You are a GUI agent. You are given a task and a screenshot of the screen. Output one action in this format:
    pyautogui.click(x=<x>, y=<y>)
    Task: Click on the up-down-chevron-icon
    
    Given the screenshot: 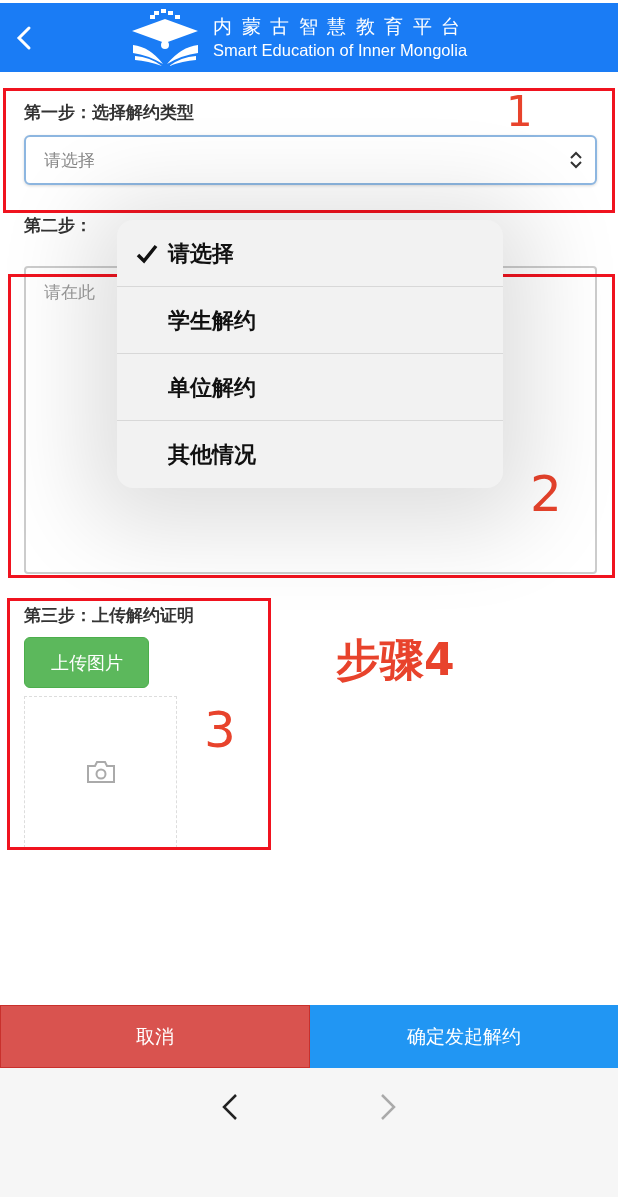 What is the action you would take?
    pyautogui.click(x=576, y=160)
    